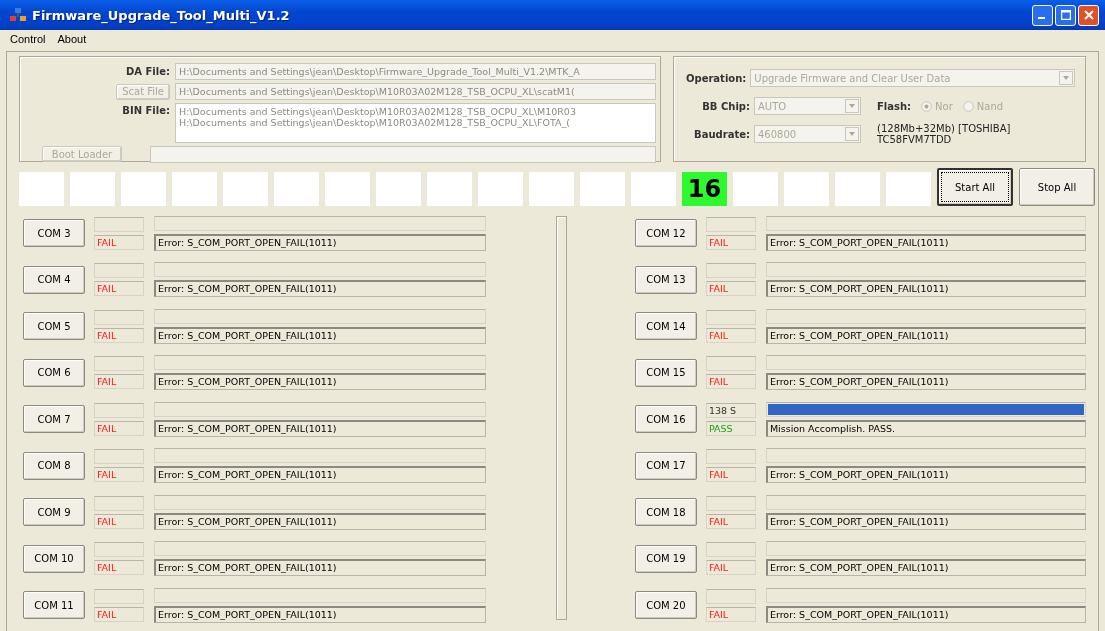 The image size is (1105, 631). What do you see at coordinates (1042, 15) in the screenshot?
I see `minimize-button` at bounding box center [1042, 15].